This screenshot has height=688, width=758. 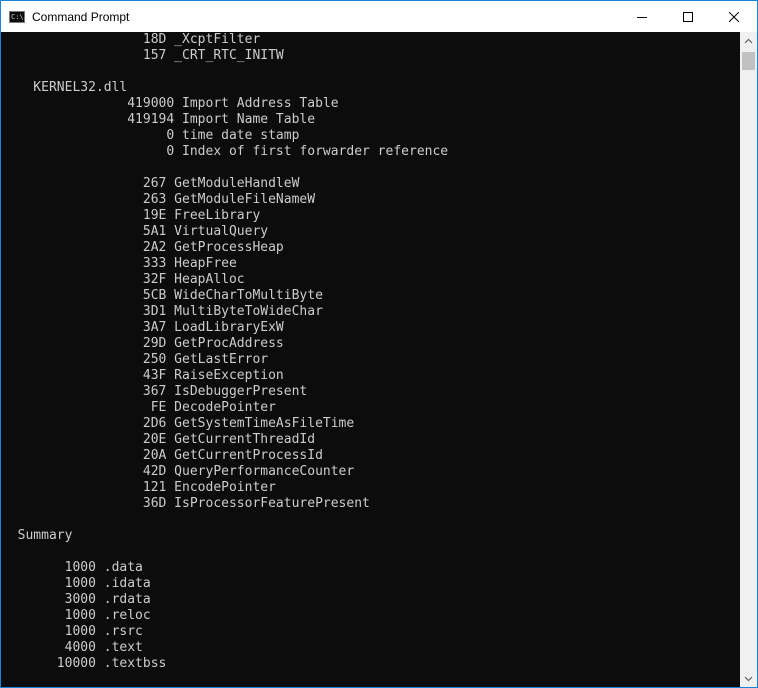 I want to click on console-line: 1000 .rsrc, so click(x=72, y=631).